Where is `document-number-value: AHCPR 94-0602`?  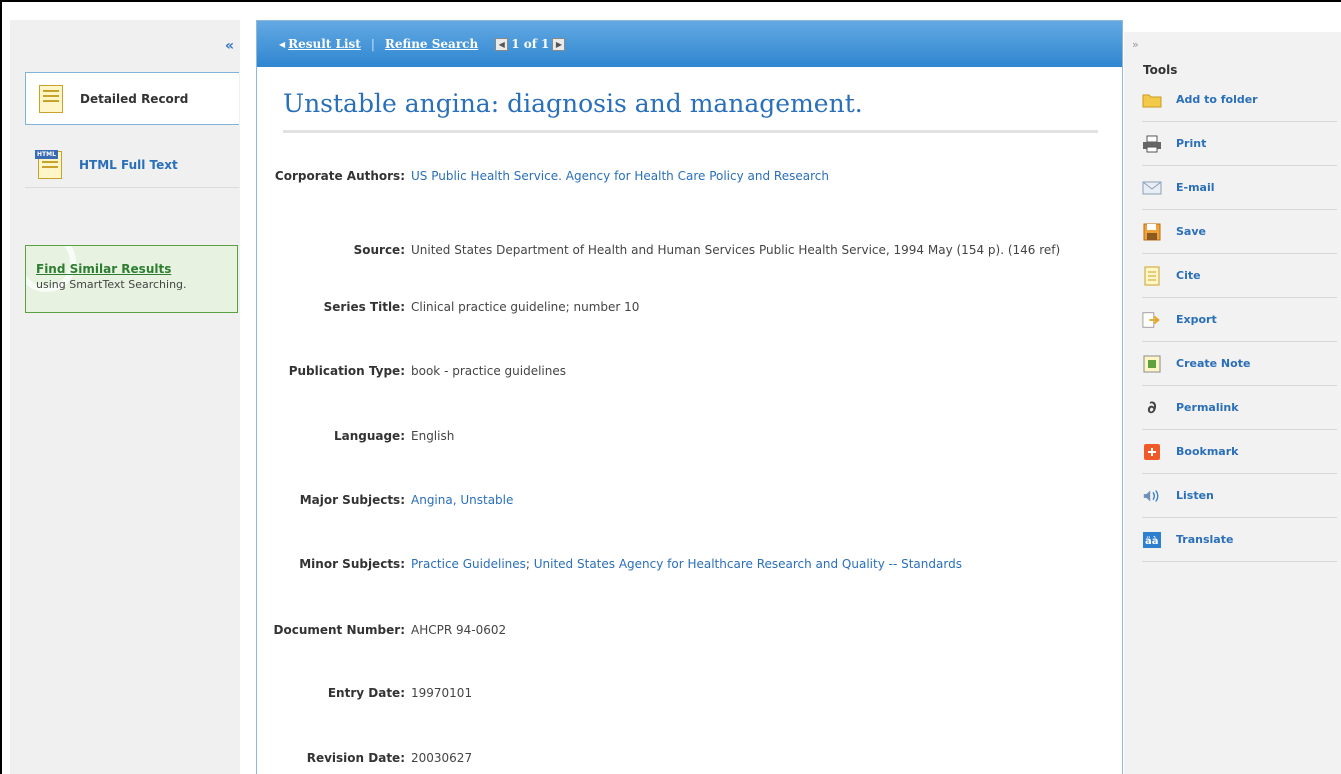
document-number-value: AHCPR 94-0602 is located at coordinates (459, 630).